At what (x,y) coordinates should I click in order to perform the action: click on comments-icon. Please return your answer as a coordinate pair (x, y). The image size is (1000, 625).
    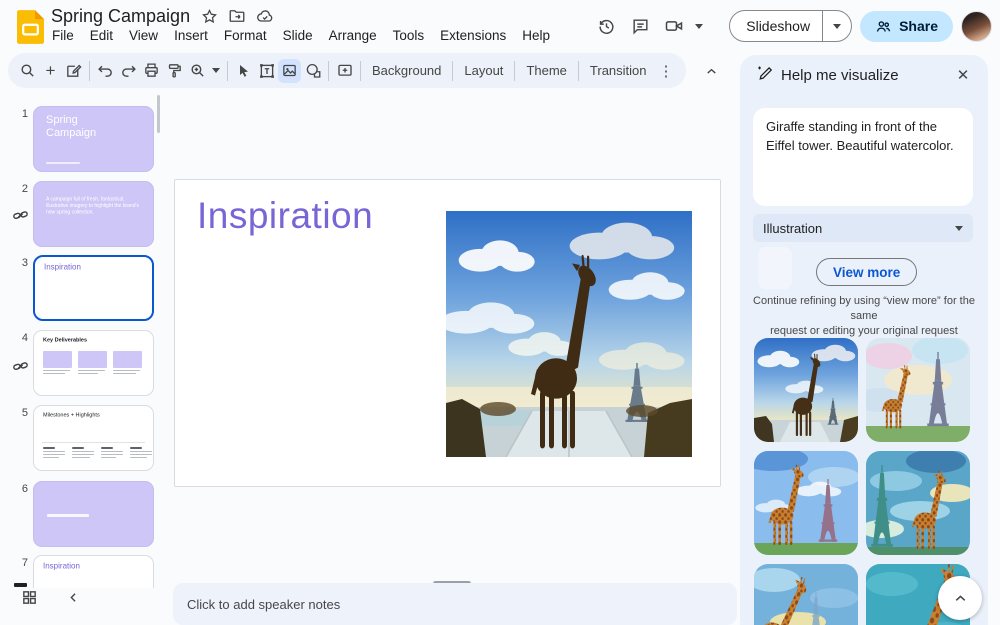
    Looking at the image, I should click on (640, 26).